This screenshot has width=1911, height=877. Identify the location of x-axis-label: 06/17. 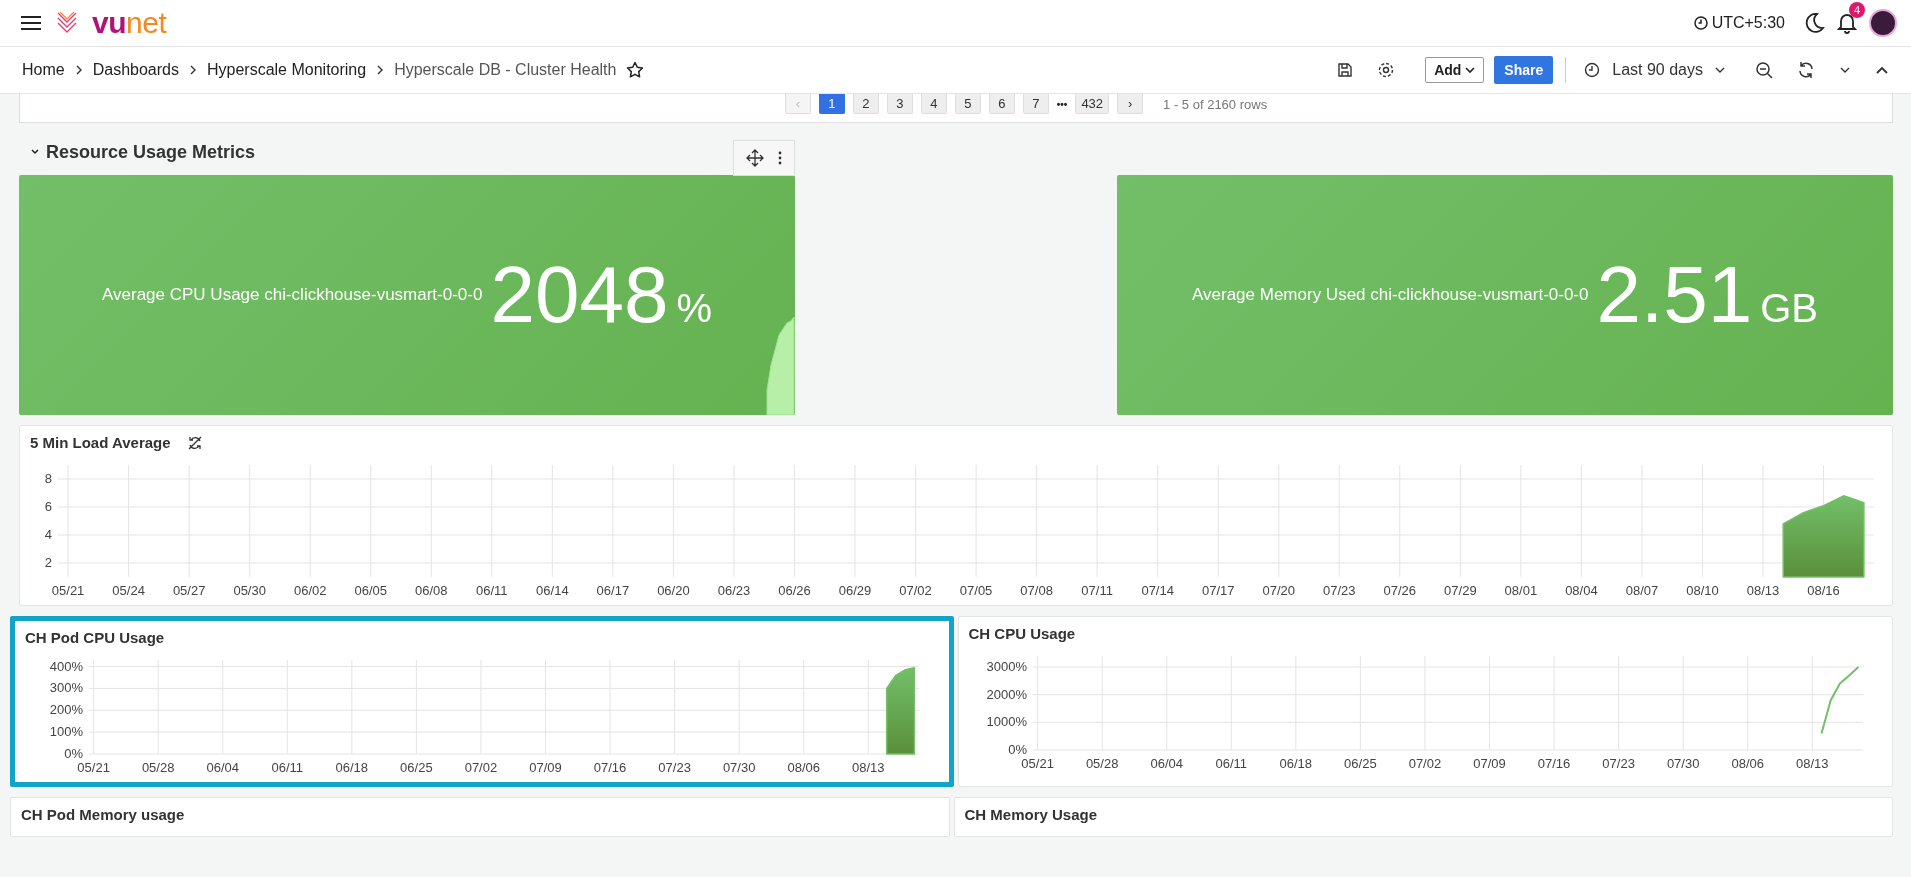
(613, 590).